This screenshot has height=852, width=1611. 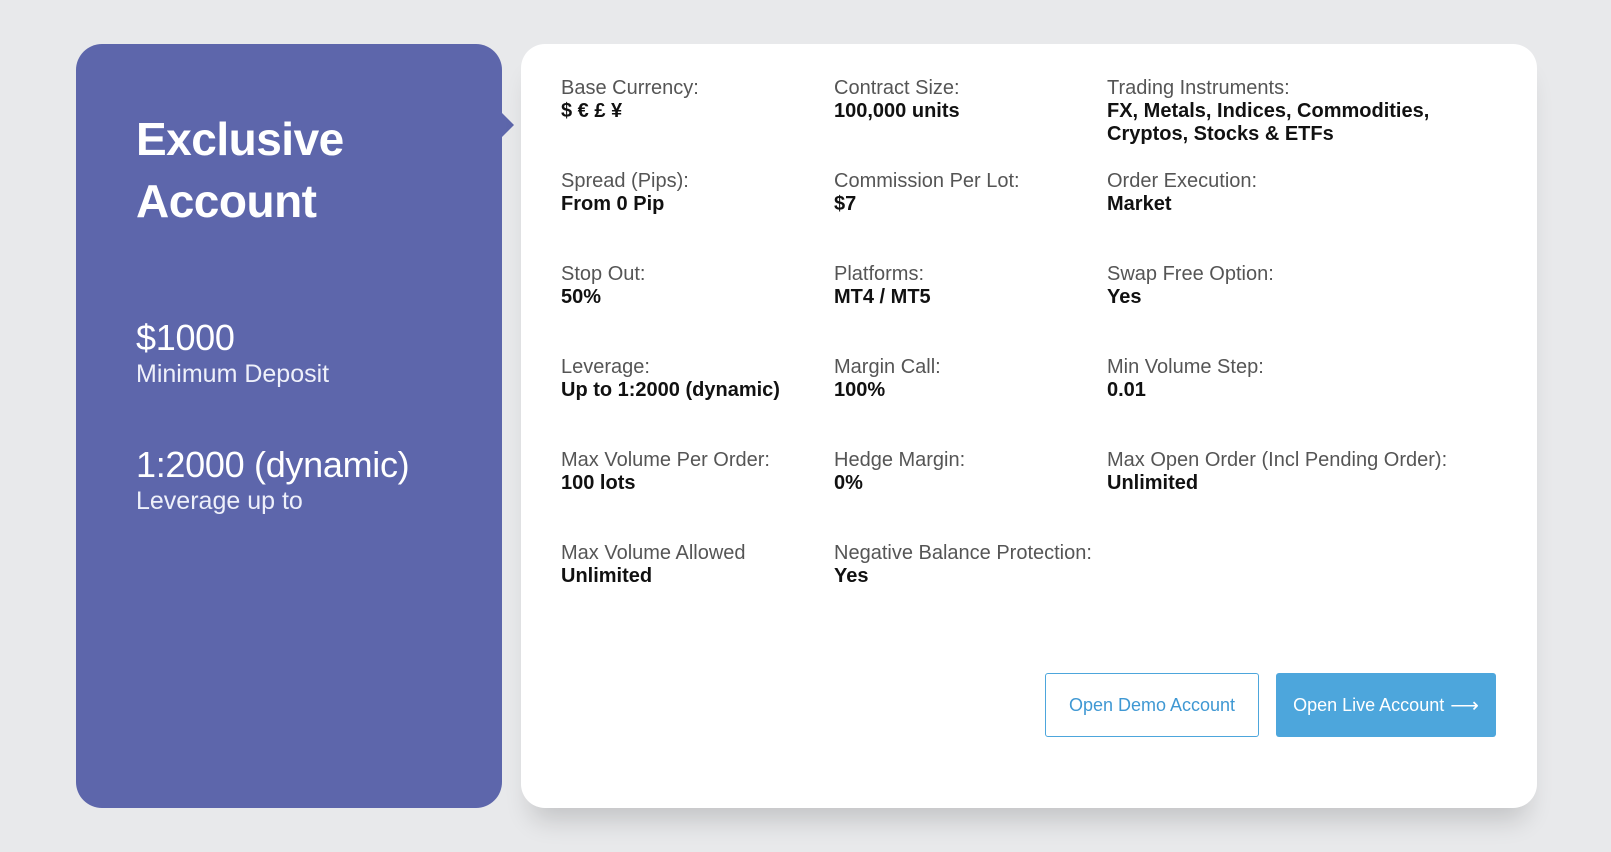 What do you see at coordinates (605, 367) in the screenshot?
I see `spec-label: Leverage:` at bounding box center [605, 367].